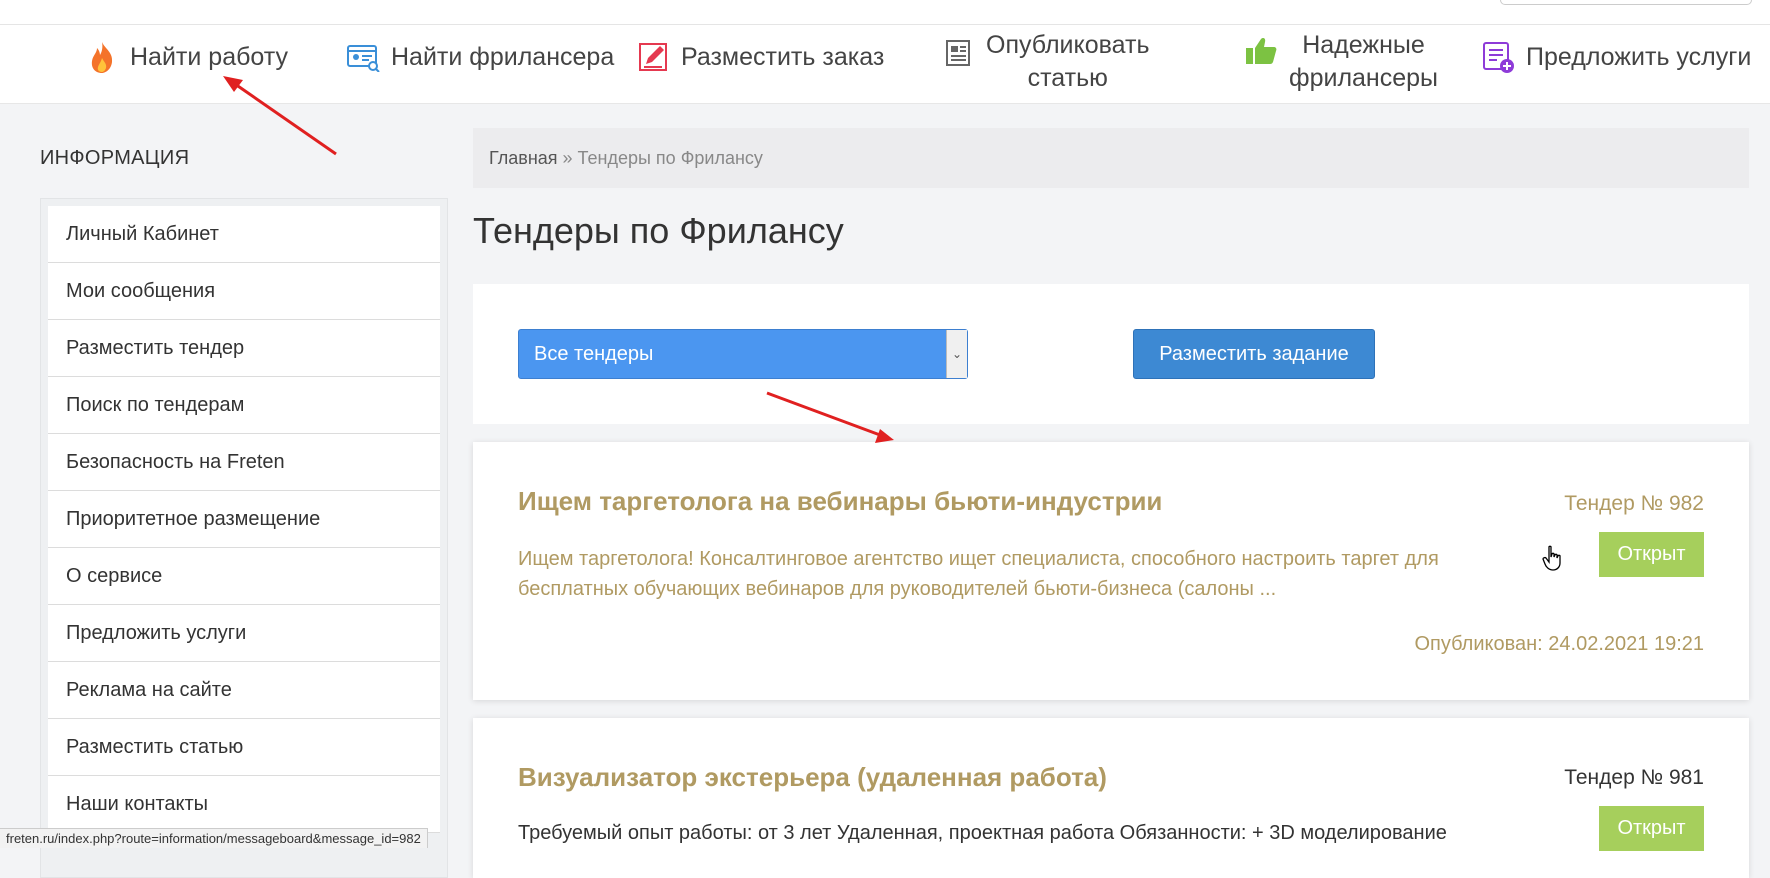  I want to click on nav-reliable-freelancers-label: Надежные фрилансеры, so click(1364, 61).